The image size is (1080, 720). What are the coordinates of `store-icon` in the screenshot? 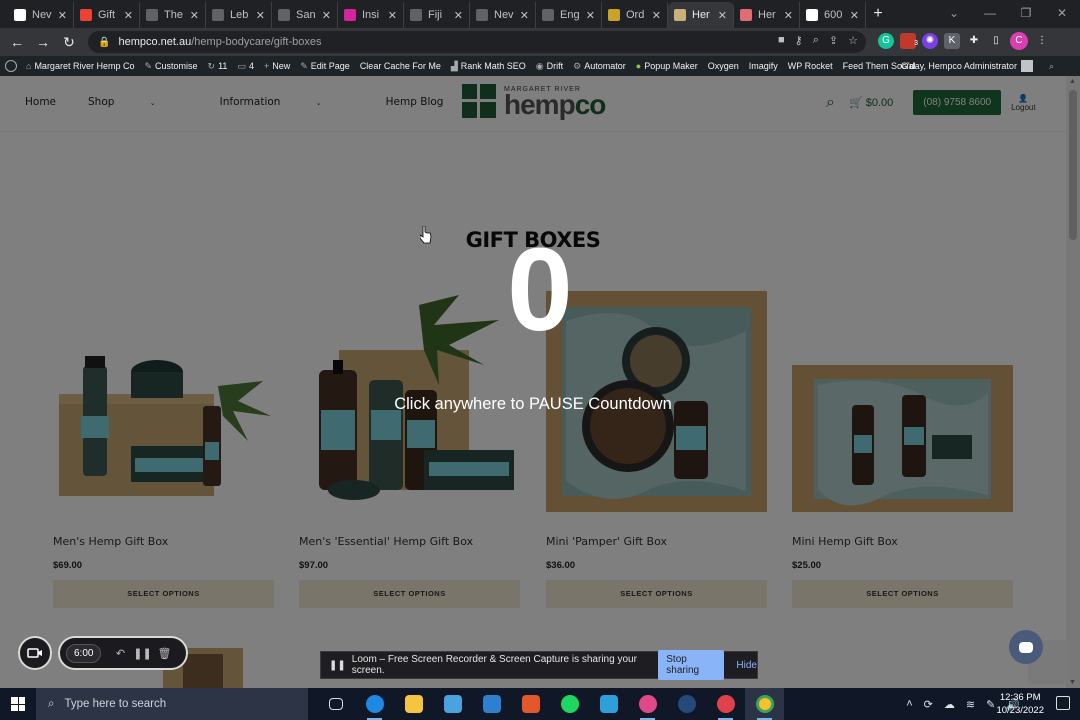 It's located at (452, 704).